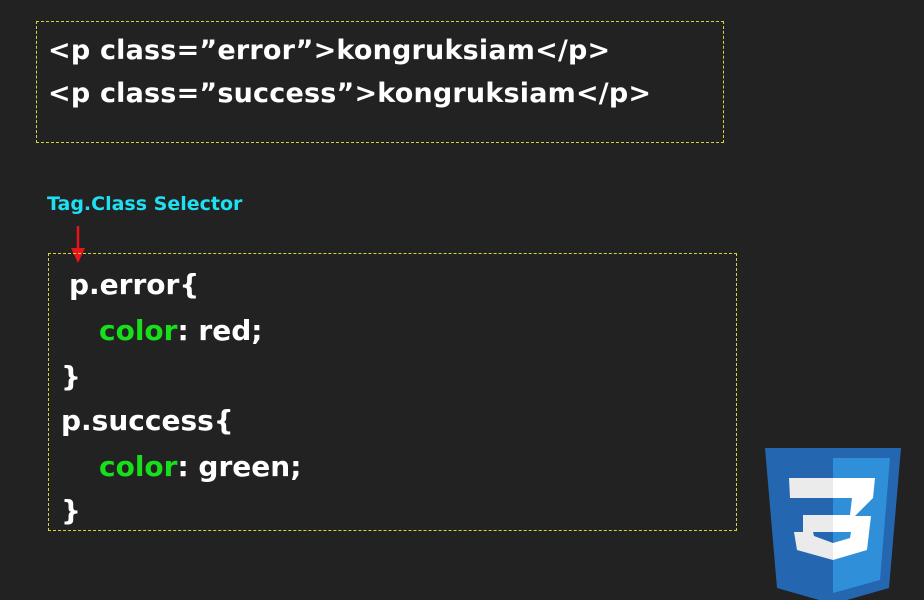 This screenshot has width=924, height=600. I want to click on rule1-selector: p.error{, so click(134, 284).